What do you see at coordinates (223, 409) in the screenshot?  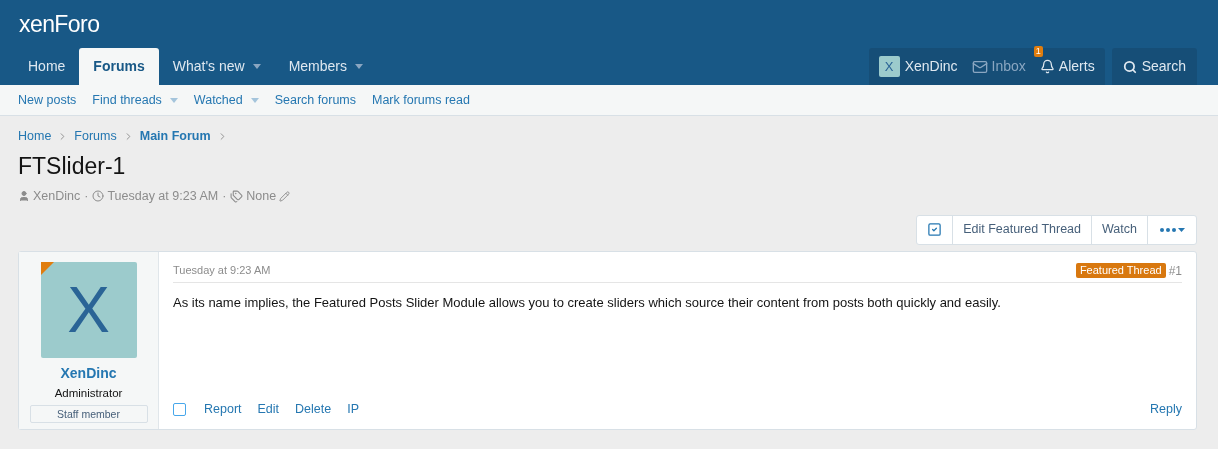 I see `post-action-link: Report` at bounding box center [223, 409].